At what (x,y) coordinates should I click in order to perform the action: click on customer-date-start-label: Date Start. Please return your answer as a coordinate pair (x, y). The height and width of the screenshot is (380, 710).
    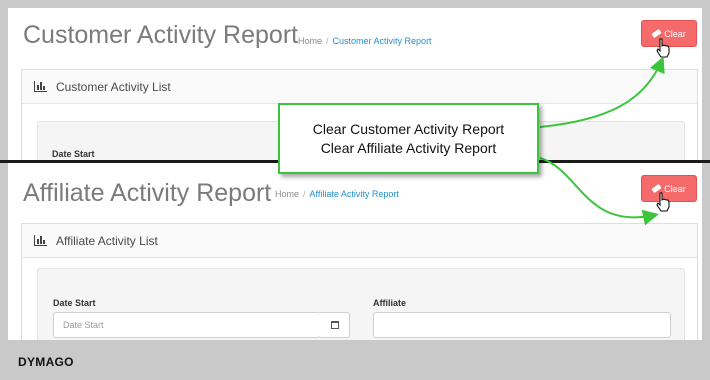
    Looking at the image, I should click on (73, 154).